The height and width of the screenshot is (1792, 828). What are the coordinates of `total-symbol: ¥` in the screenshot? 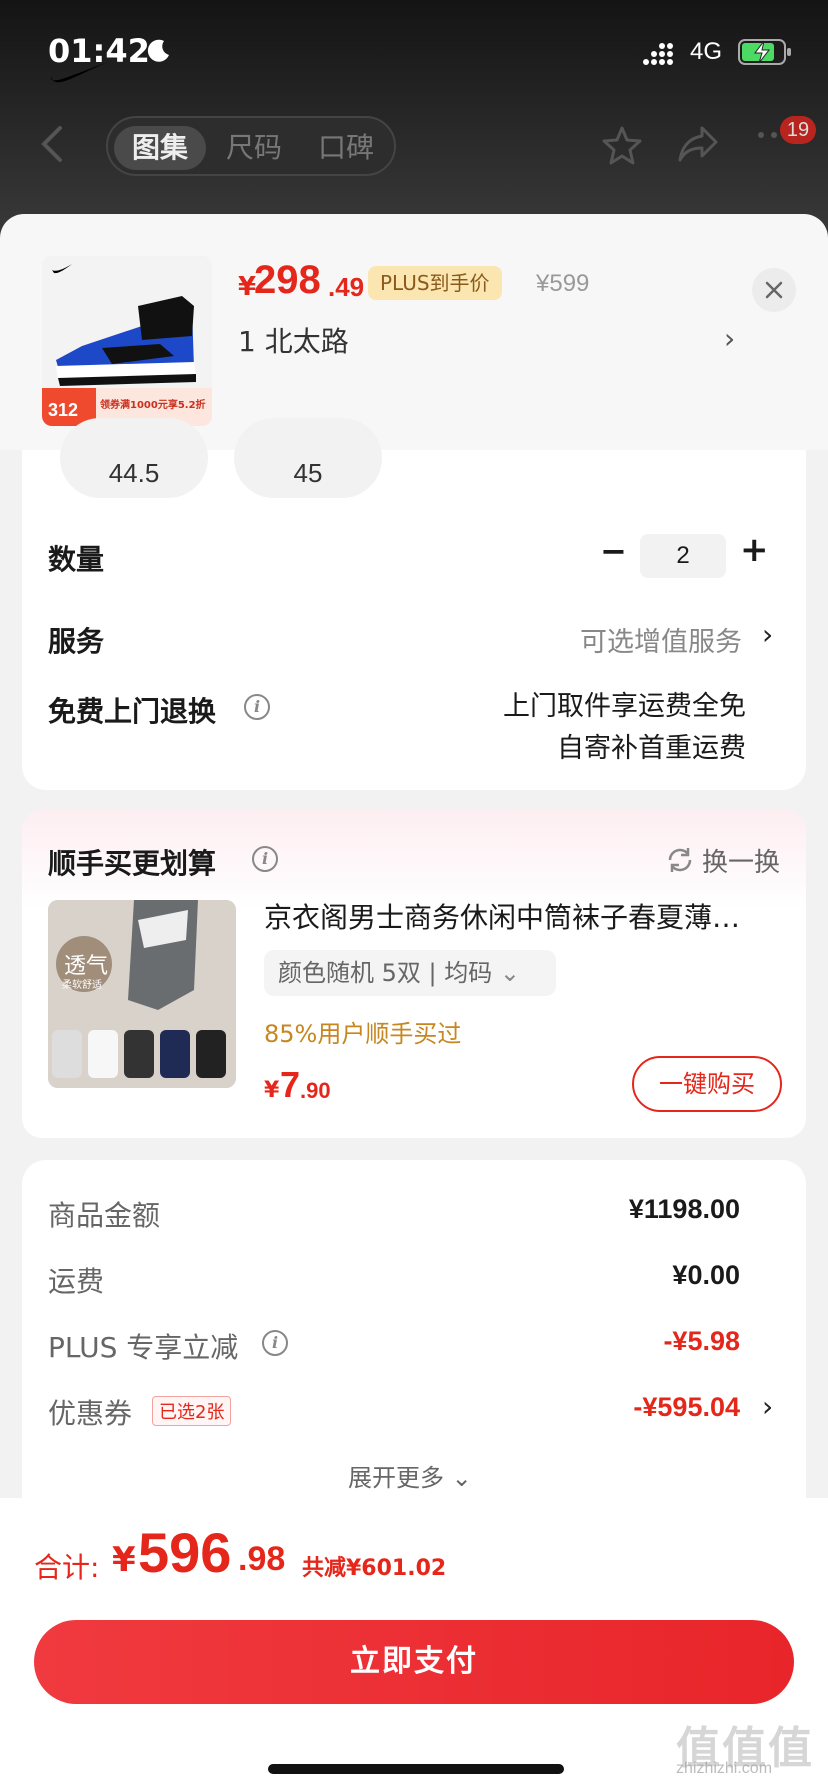 It's located at (124, 1560).